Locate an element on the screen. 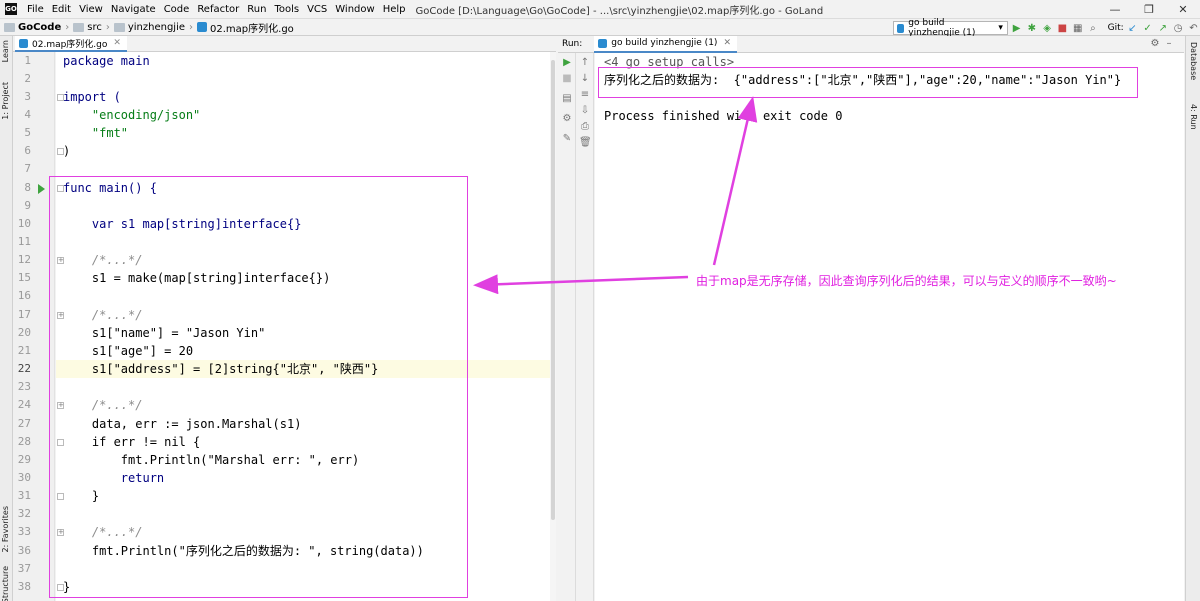  line-number: 32 is located at coordinates (24, 513).